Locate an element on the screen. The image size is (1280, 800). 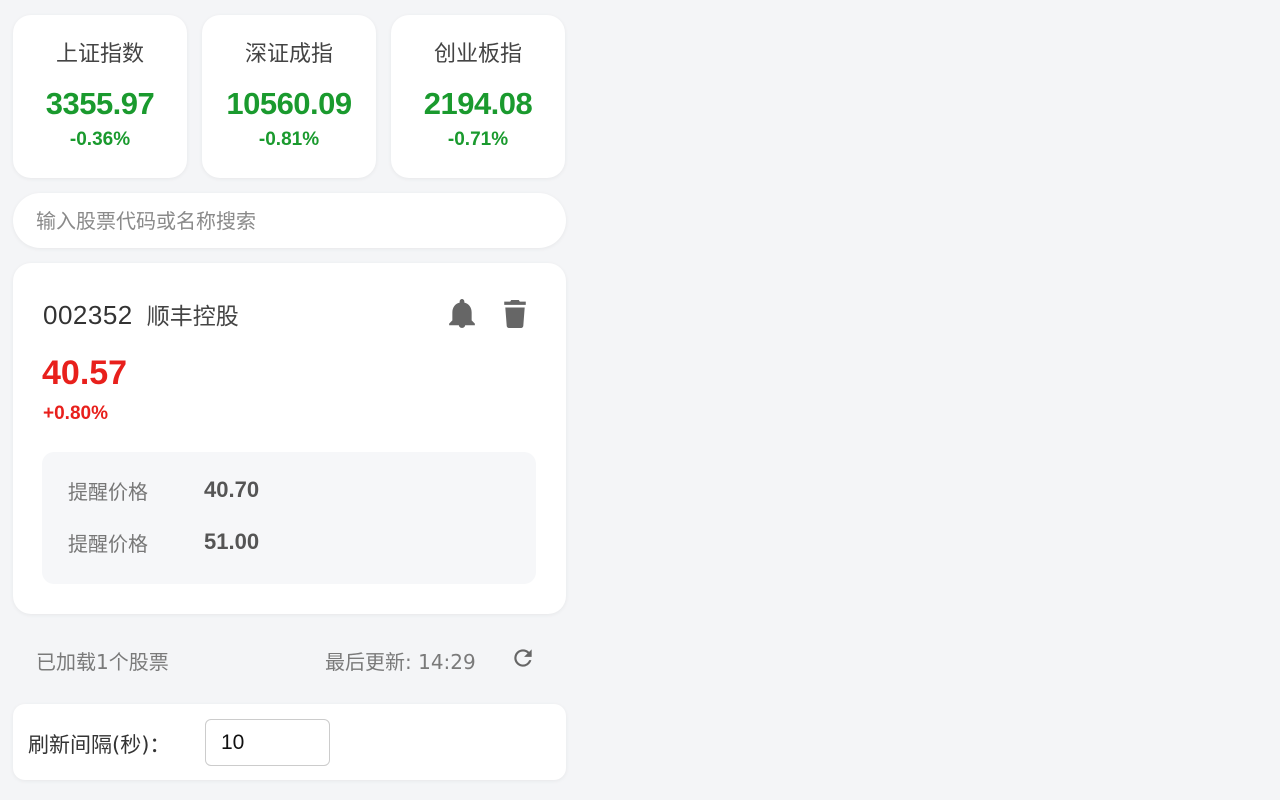
stock-header: 002352 顺丰控股 is located at coordinates (141, 314).